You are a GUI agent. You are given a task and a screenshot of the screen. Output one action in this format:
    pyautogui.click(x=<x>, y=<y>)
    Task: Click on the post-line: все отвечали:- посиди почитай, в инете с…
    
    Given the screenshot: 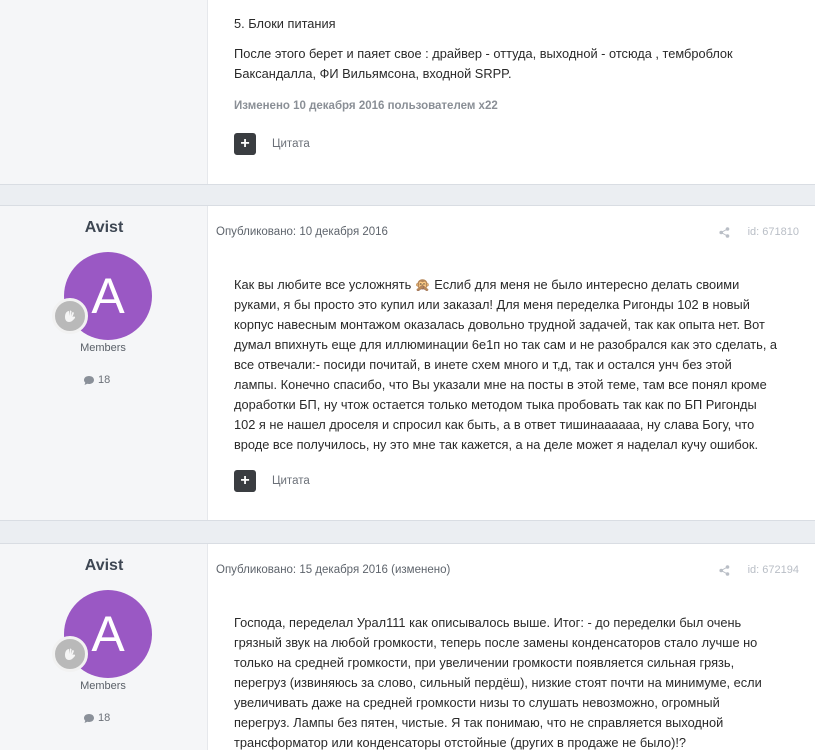 What is the action you would take?
    pyautogui.click(x=483, y=364)
    